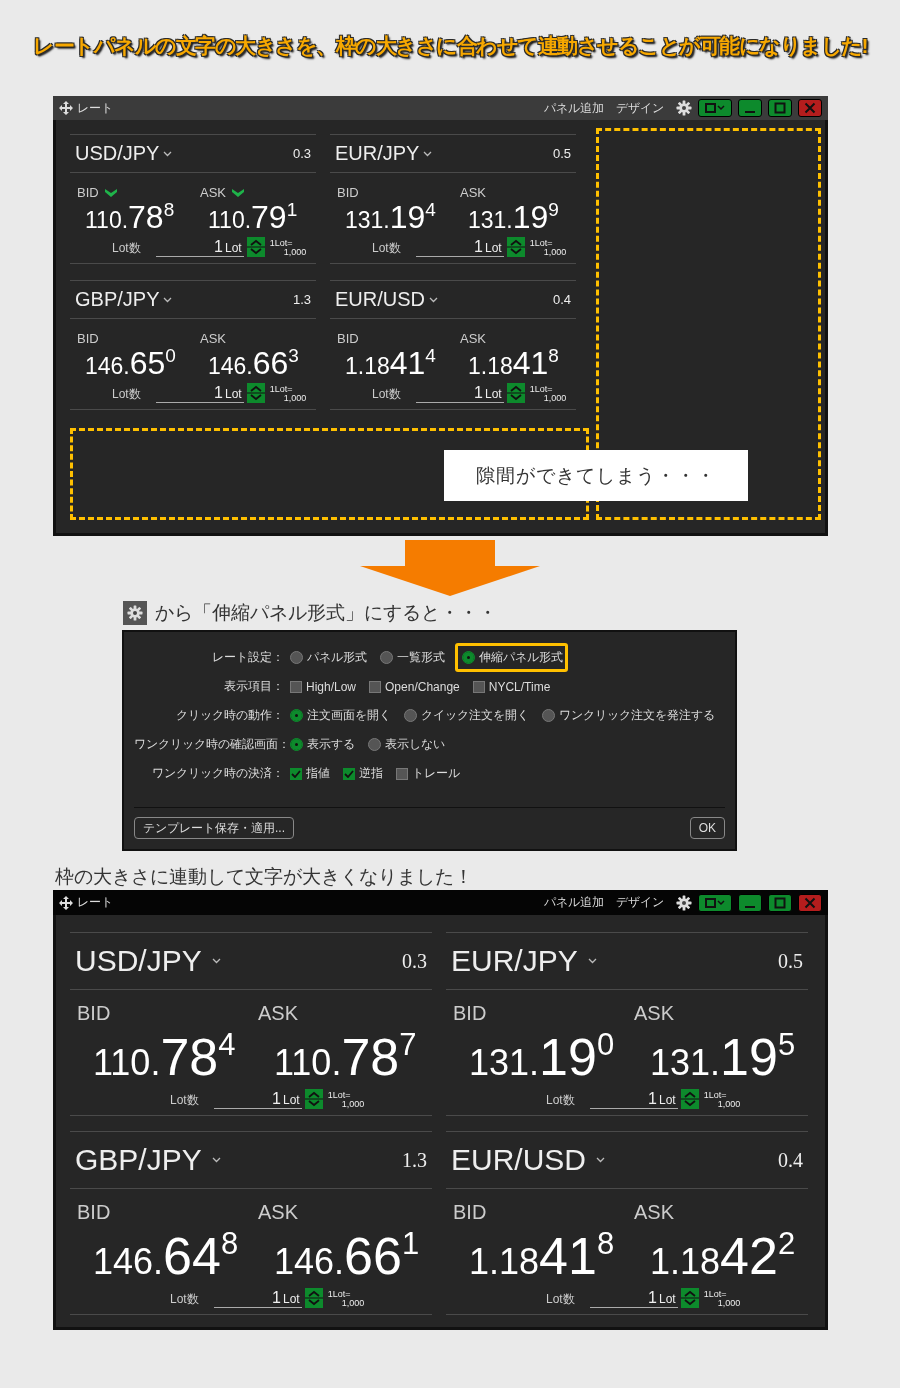 The width and height of the screenshot is (900, 1388). I want to click on close-icon, so click(810, 108).